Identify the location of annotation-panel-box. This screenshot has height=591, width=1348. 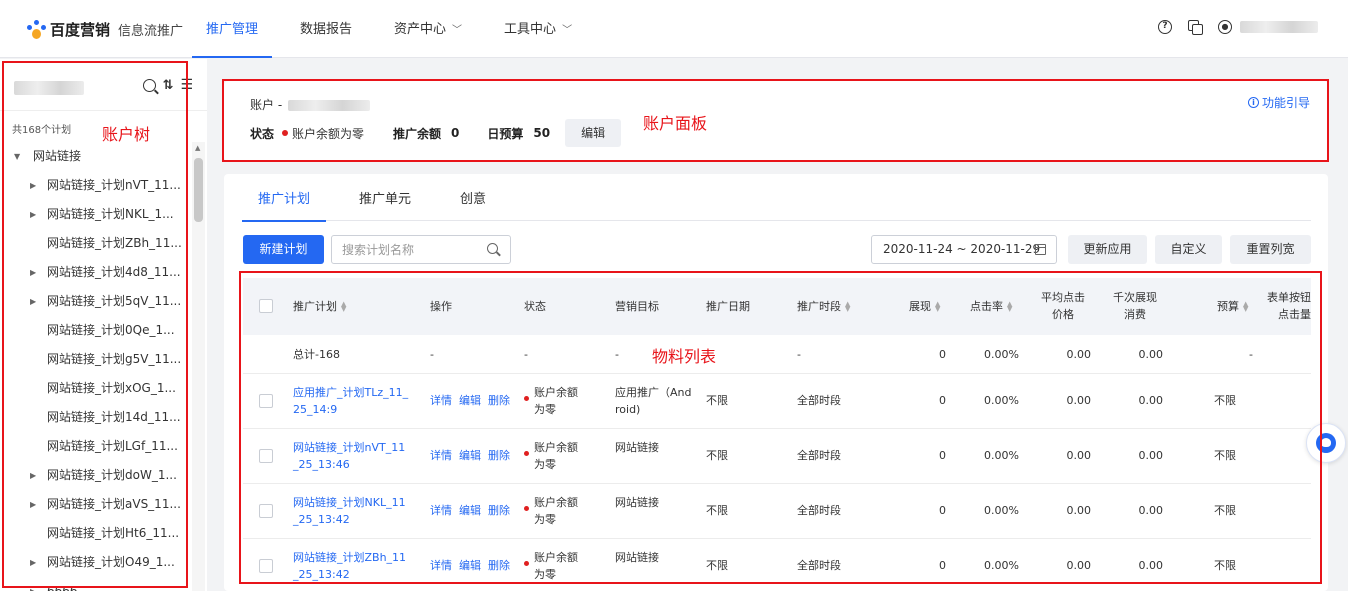
(775, 120).